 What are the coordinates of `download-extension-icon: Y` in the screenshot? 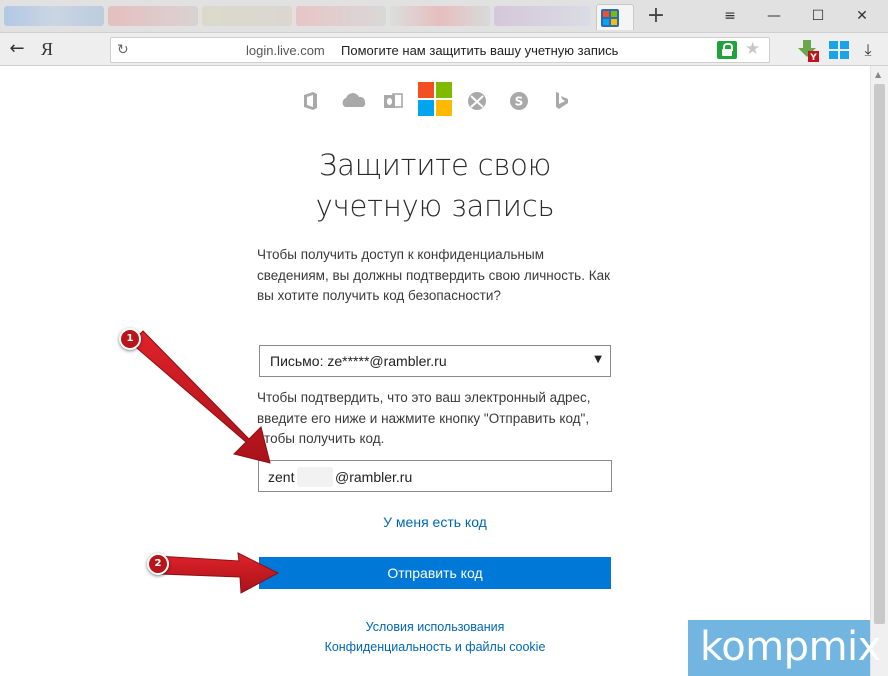 It's located at (808, 50).